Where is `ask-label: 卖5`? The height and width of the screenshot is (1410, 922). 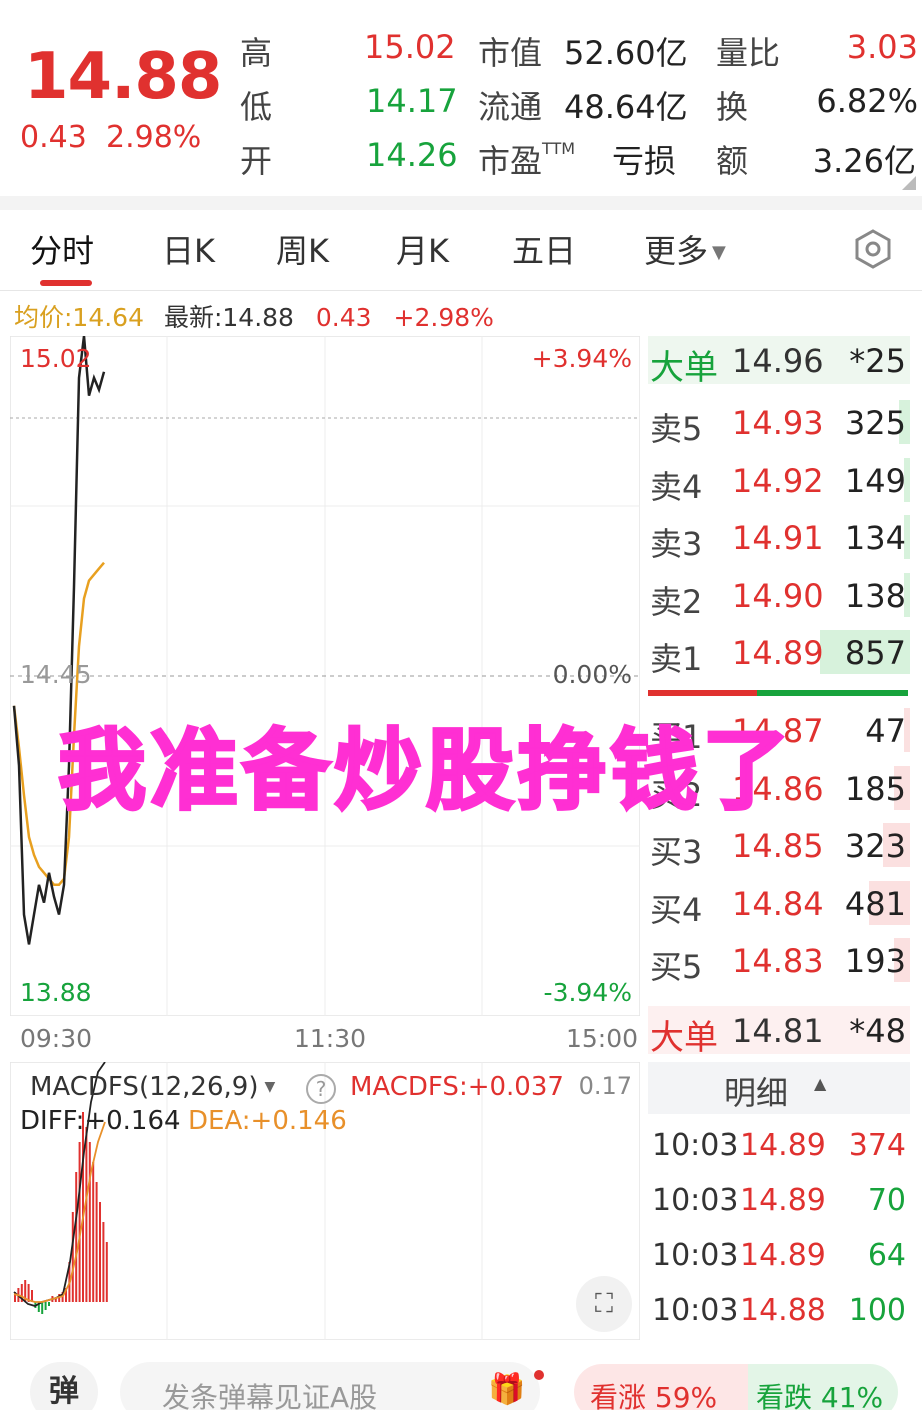
ask-label: 卖5 is located at coordinates (676, 429).